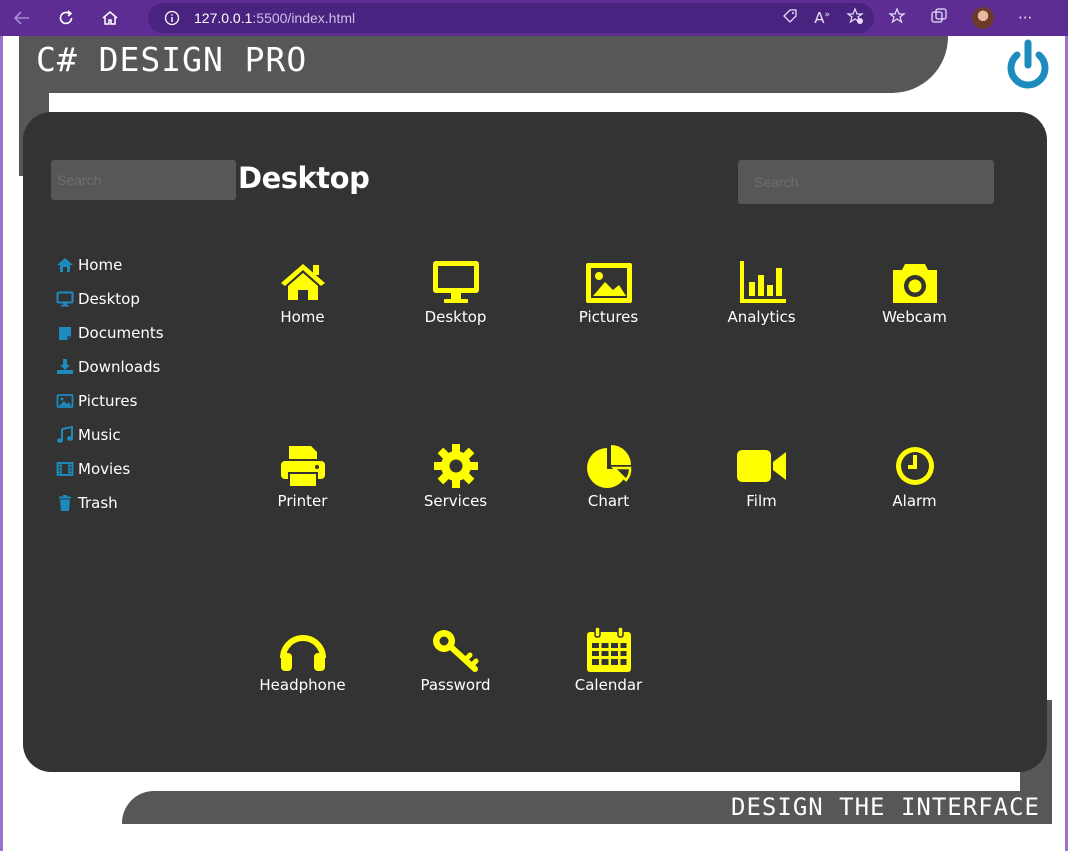  What do you see at coordinates (885, 807) in the screenshot?
I see `footer-tagline: DESIGN THE INTERFACE` at bounding box center [885, 807].